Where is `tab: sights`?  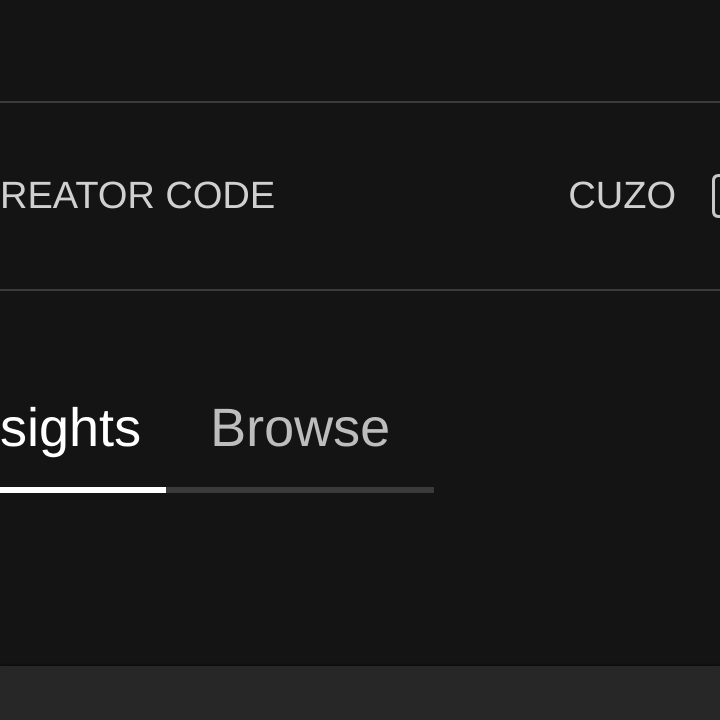
tab: sights is located at coordinates (83, 447).